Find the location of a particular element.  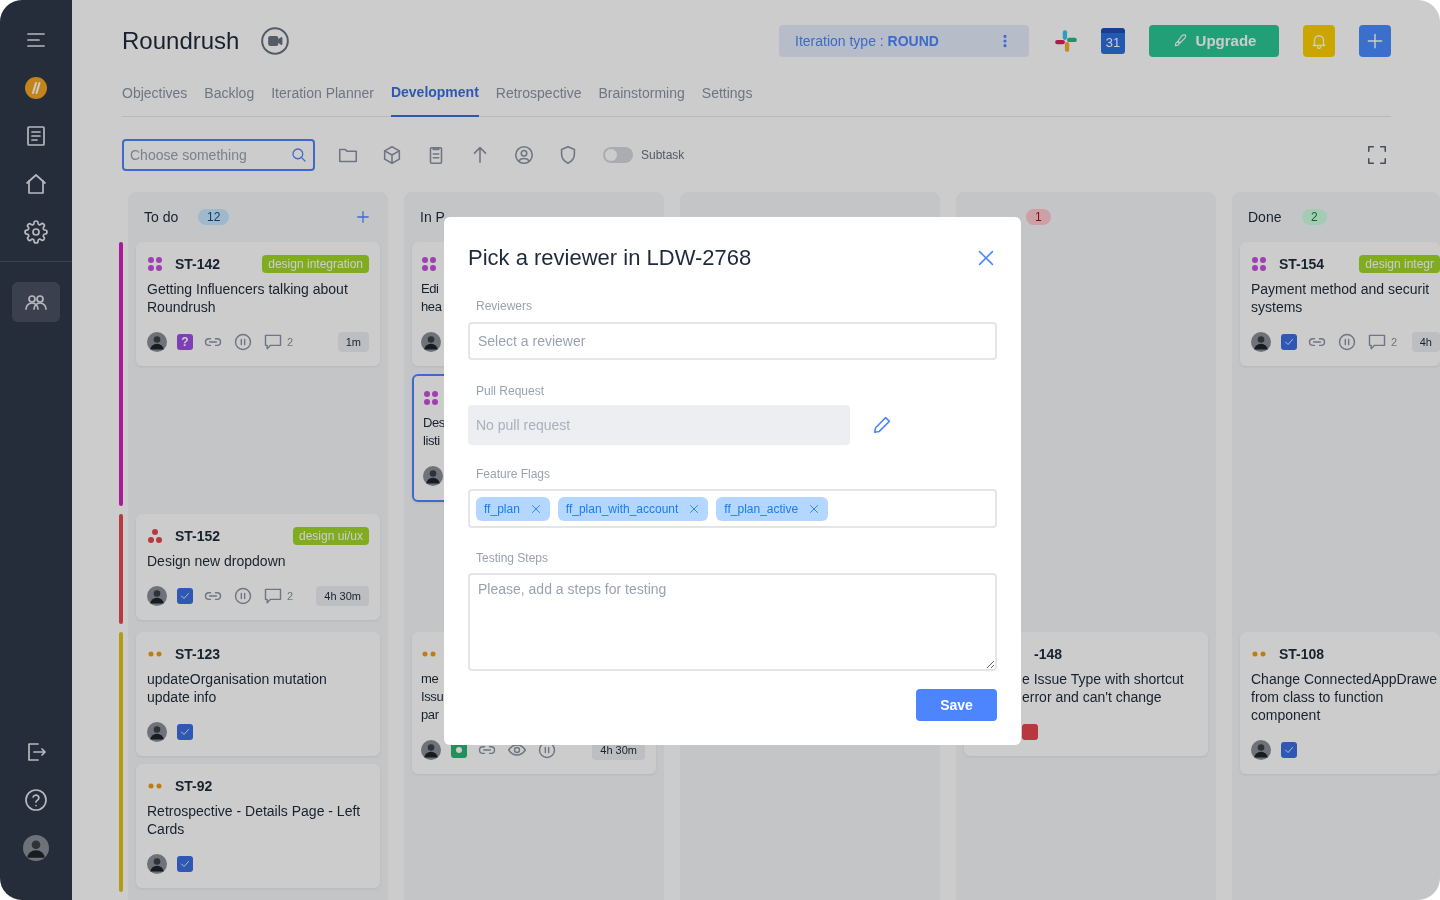

add-button is located at coordinates (1375, 41).